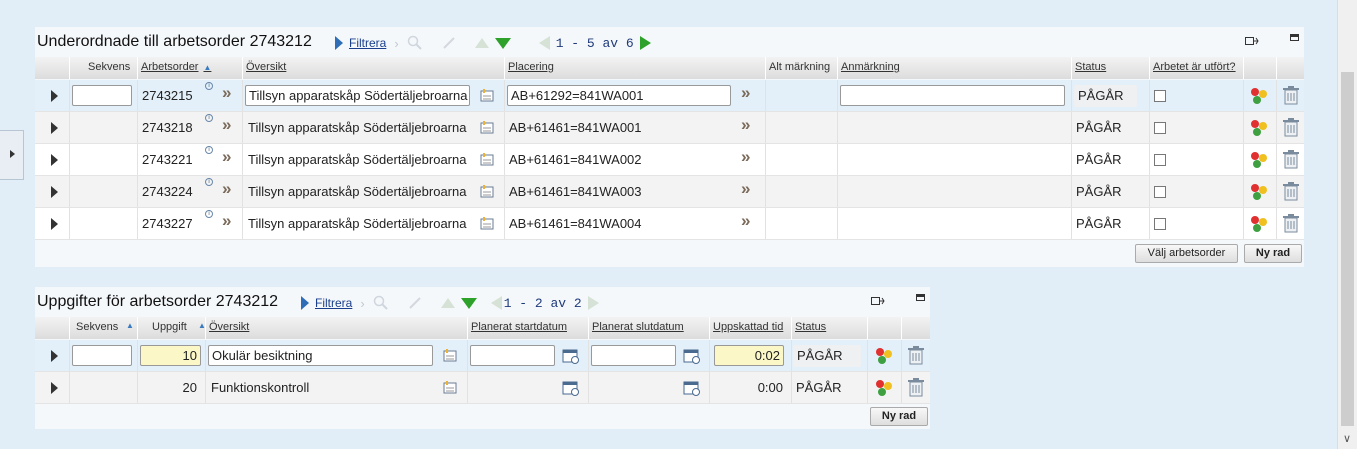  Describe the element at coordinates (512, 355) in the screenshot. I see `startdatum-input` at that location.